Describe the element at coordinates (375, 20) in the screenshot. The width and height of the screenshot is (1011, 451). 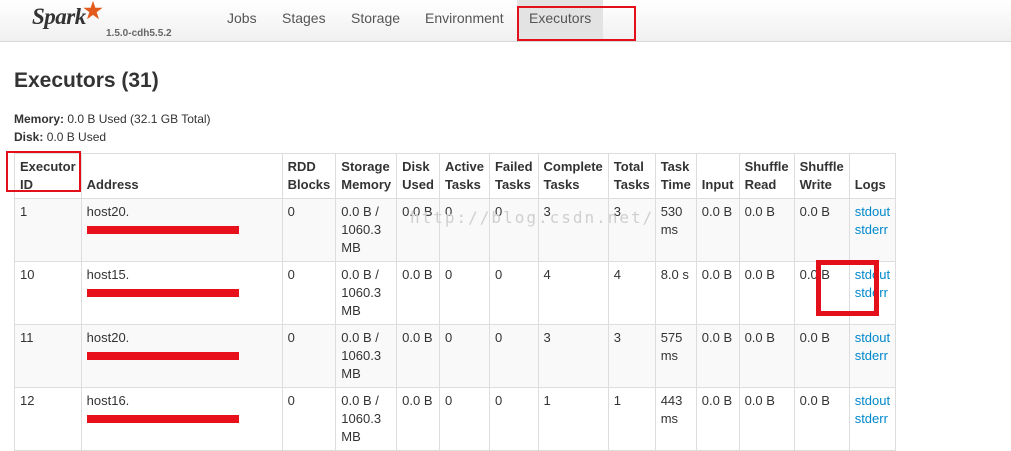
I see `nav-storage: Storage` at that location.